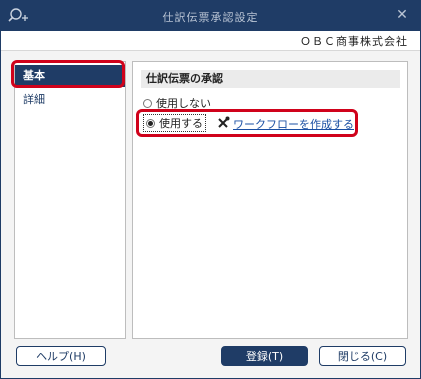 The width and height of the screenshot is (421, 379). I want to click on tools-icon, so click(223, 124).